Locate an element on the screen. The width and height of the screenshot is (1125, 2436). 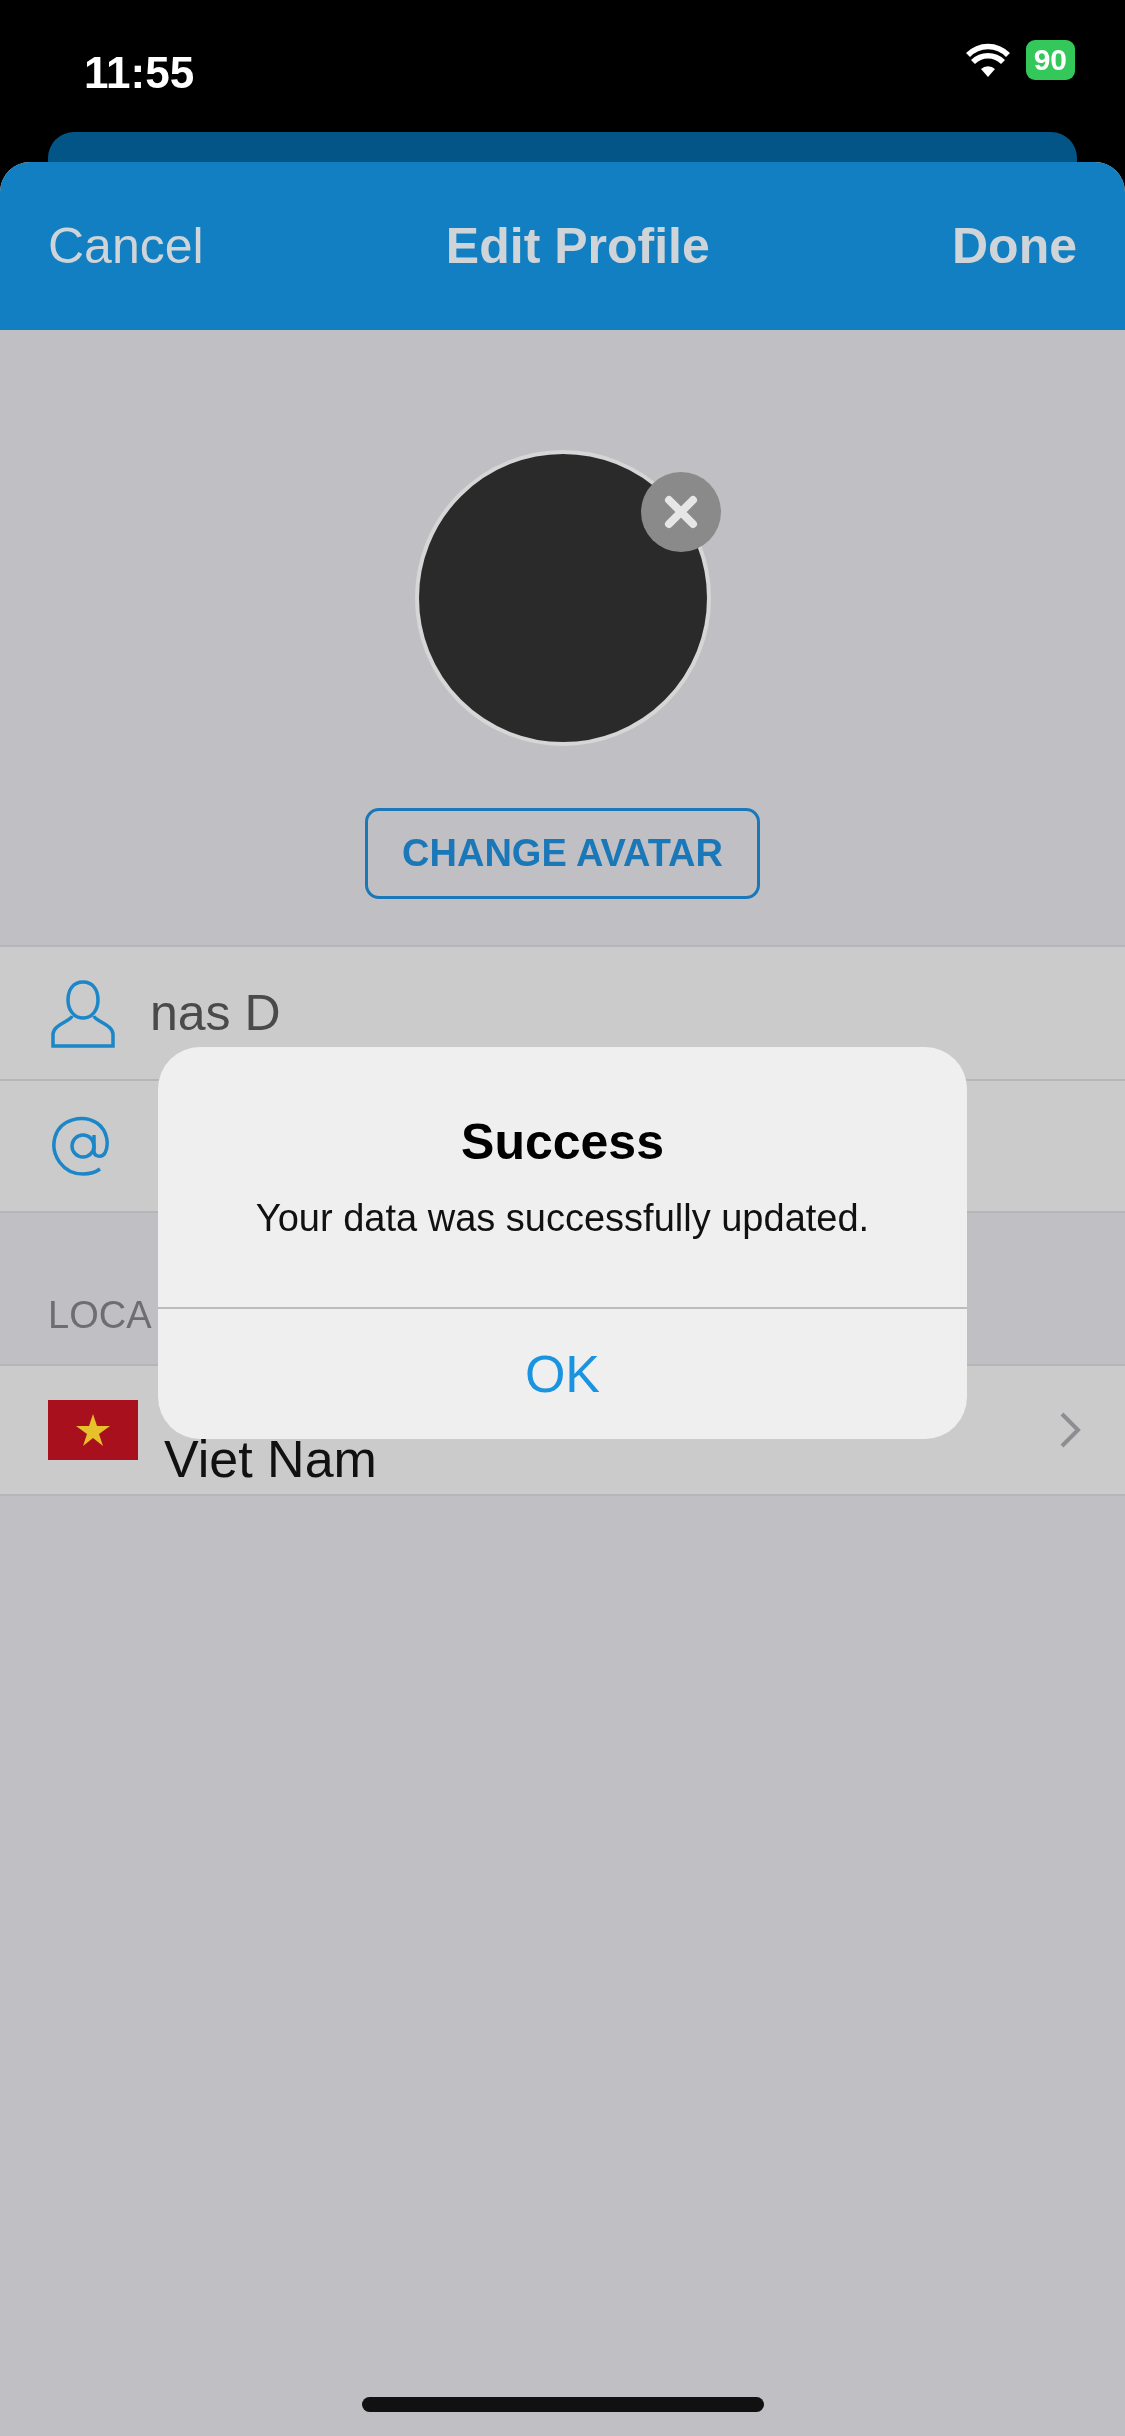
section-header: LOCA is located at coordinates (100, 1315).